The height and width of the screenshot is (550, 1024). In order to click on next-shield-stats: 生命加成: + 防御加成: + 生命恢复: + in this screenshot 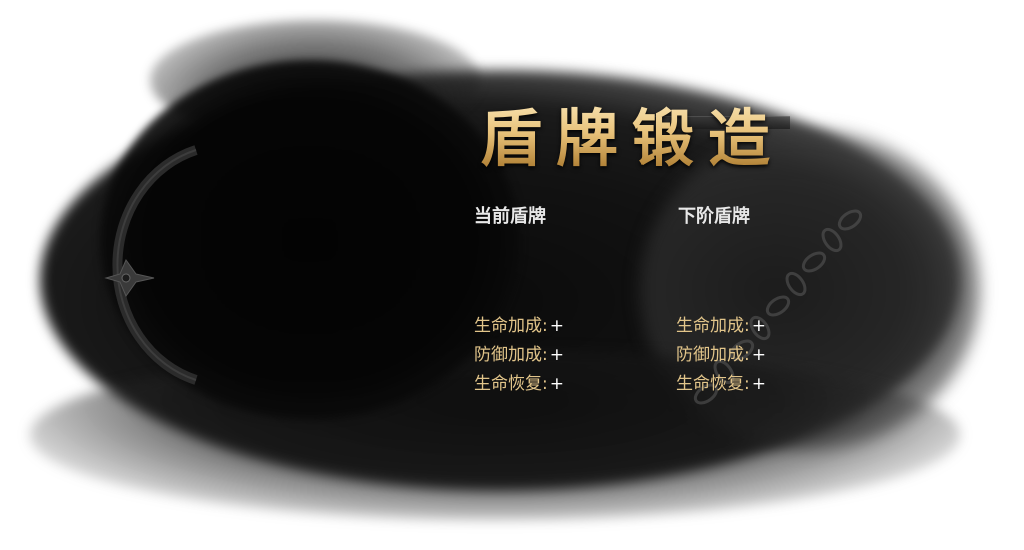, I will do `click(721, 355)`.